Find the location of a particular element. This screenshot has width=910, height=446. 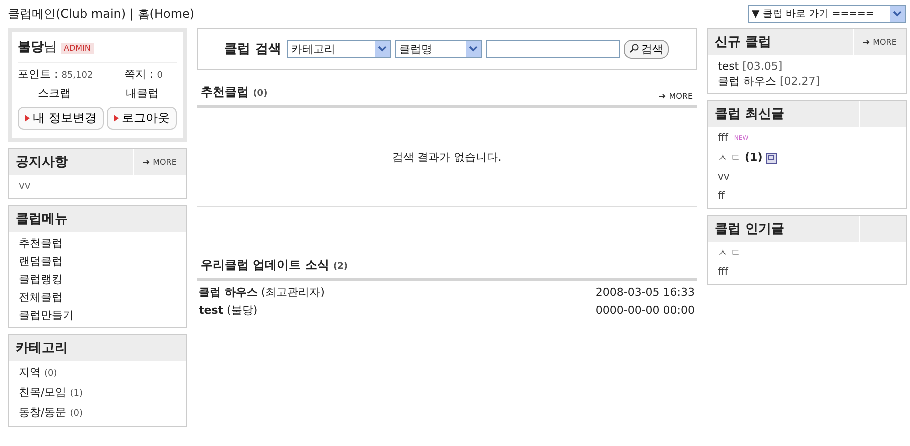

category-item: 지역 (0) is located at coordinates (97, 373).